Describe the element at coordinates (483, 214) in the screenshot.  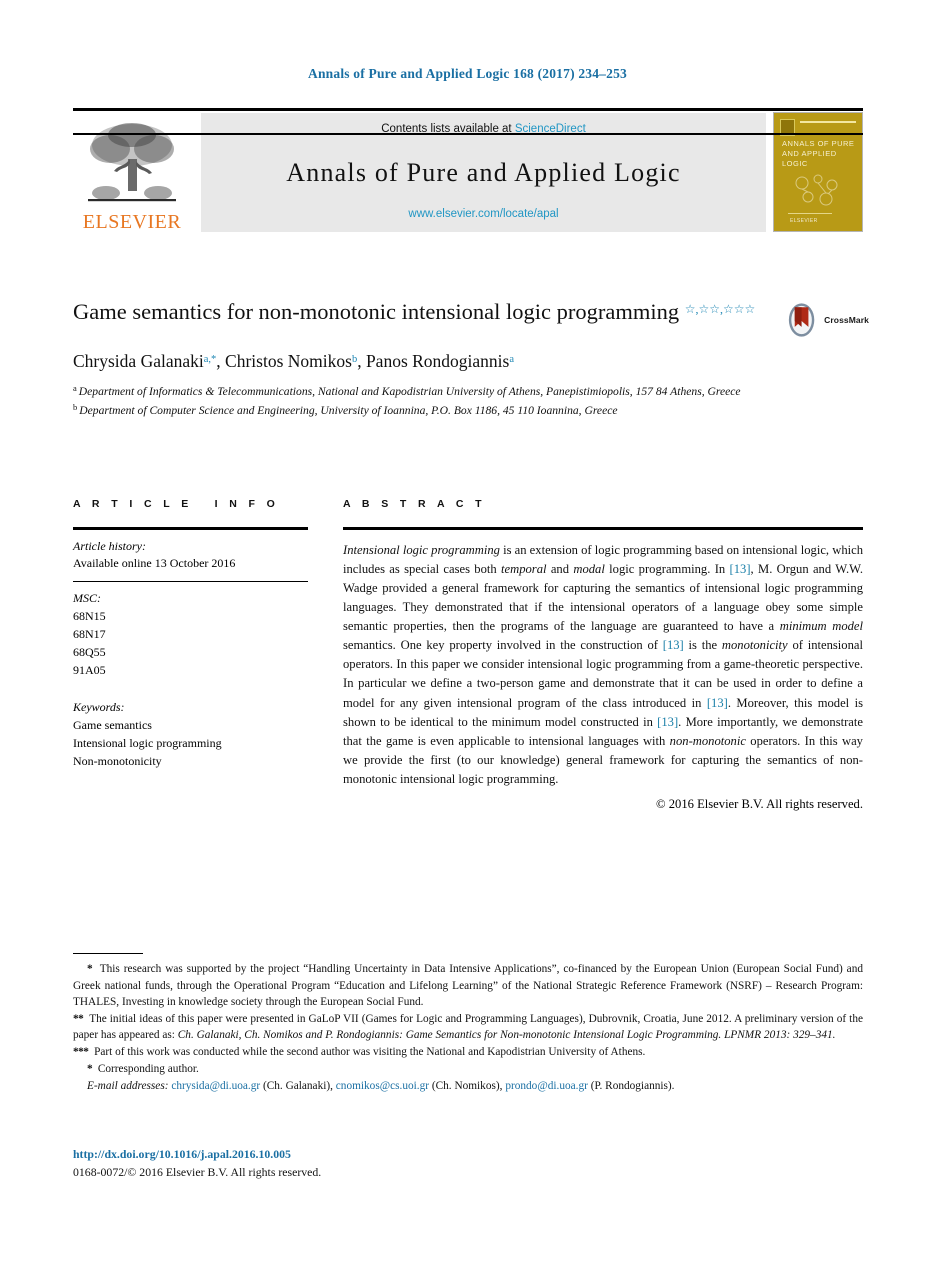
I see `journal-homepage-link: www.elsevier.com/locate/apal` at that location.